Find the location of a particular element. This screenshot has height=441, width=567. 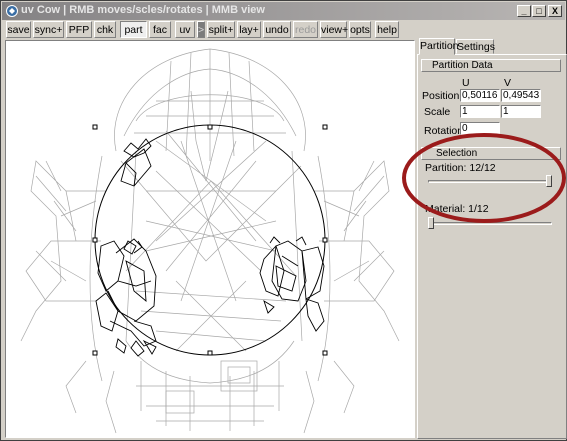

uv-button: uv is located at coordinates (185, 29).